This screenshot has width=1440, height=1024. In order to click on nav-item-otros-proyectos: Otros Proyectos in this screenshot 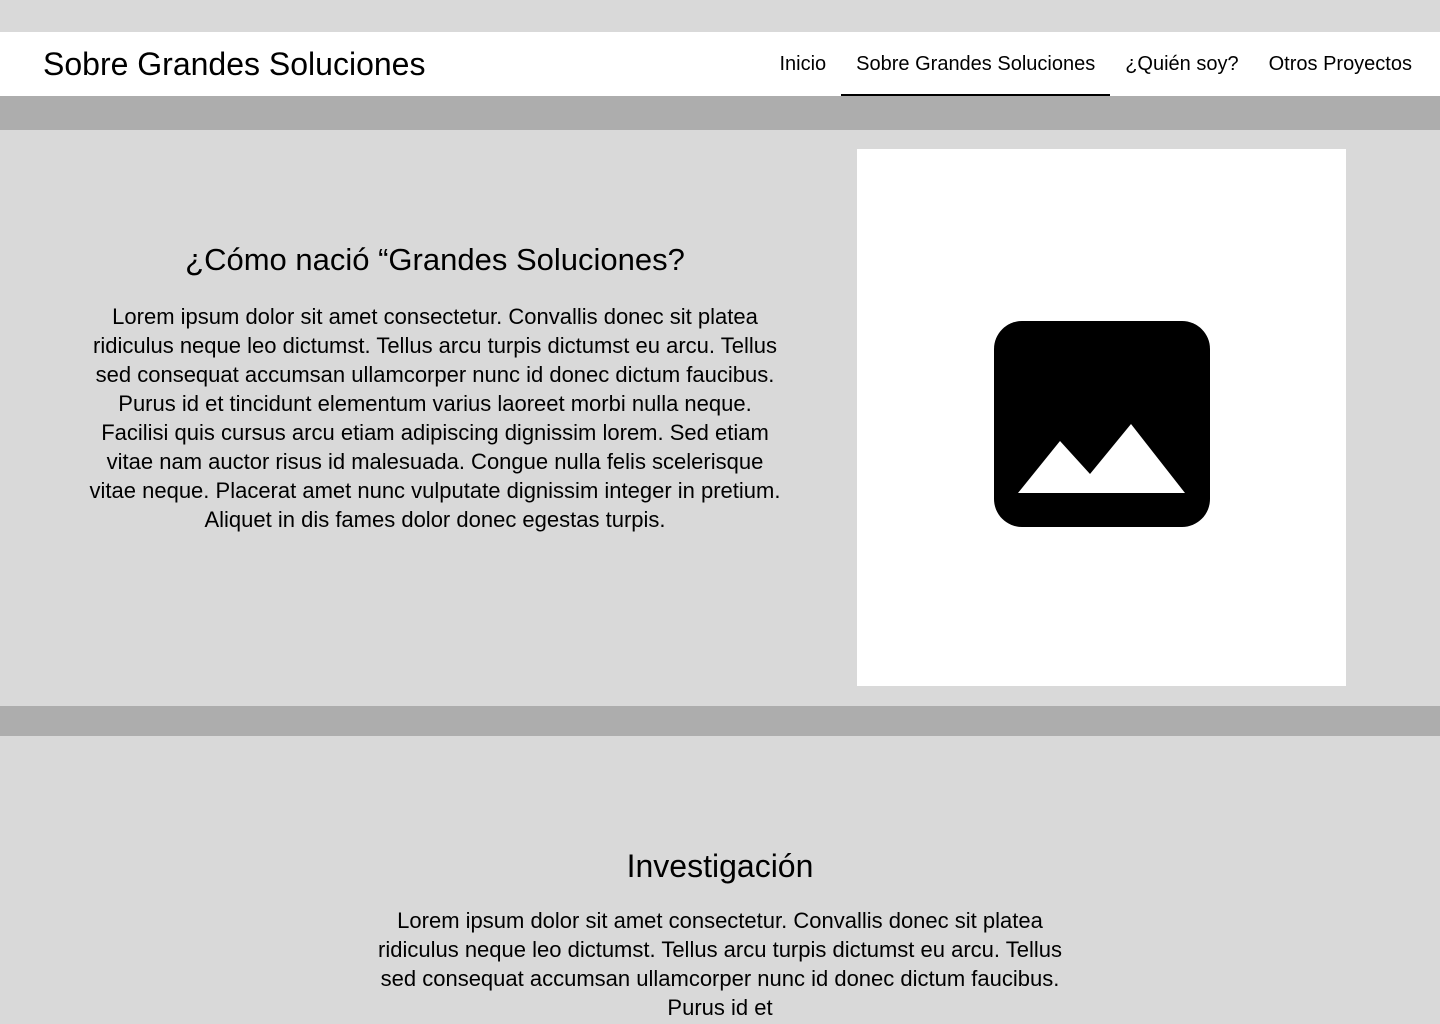, I will do `click(1347, 64)`.